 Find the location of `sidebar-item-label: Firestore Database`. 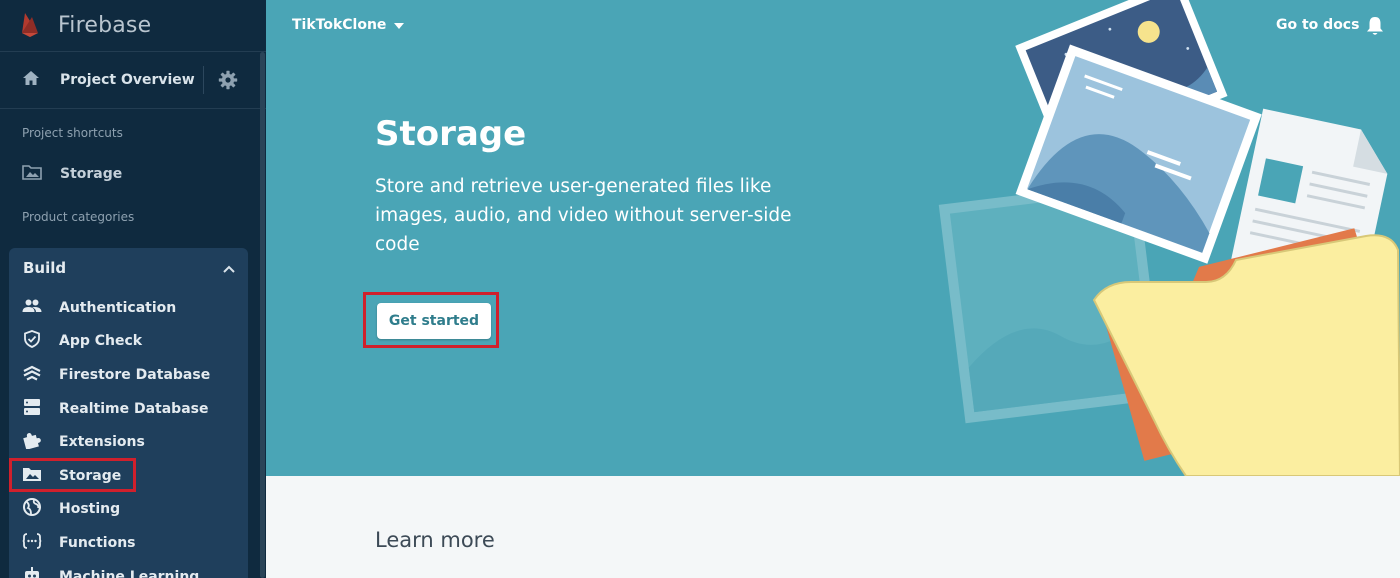

sidebar-item-label: Firestore Database is located at coordinates (135, 374).